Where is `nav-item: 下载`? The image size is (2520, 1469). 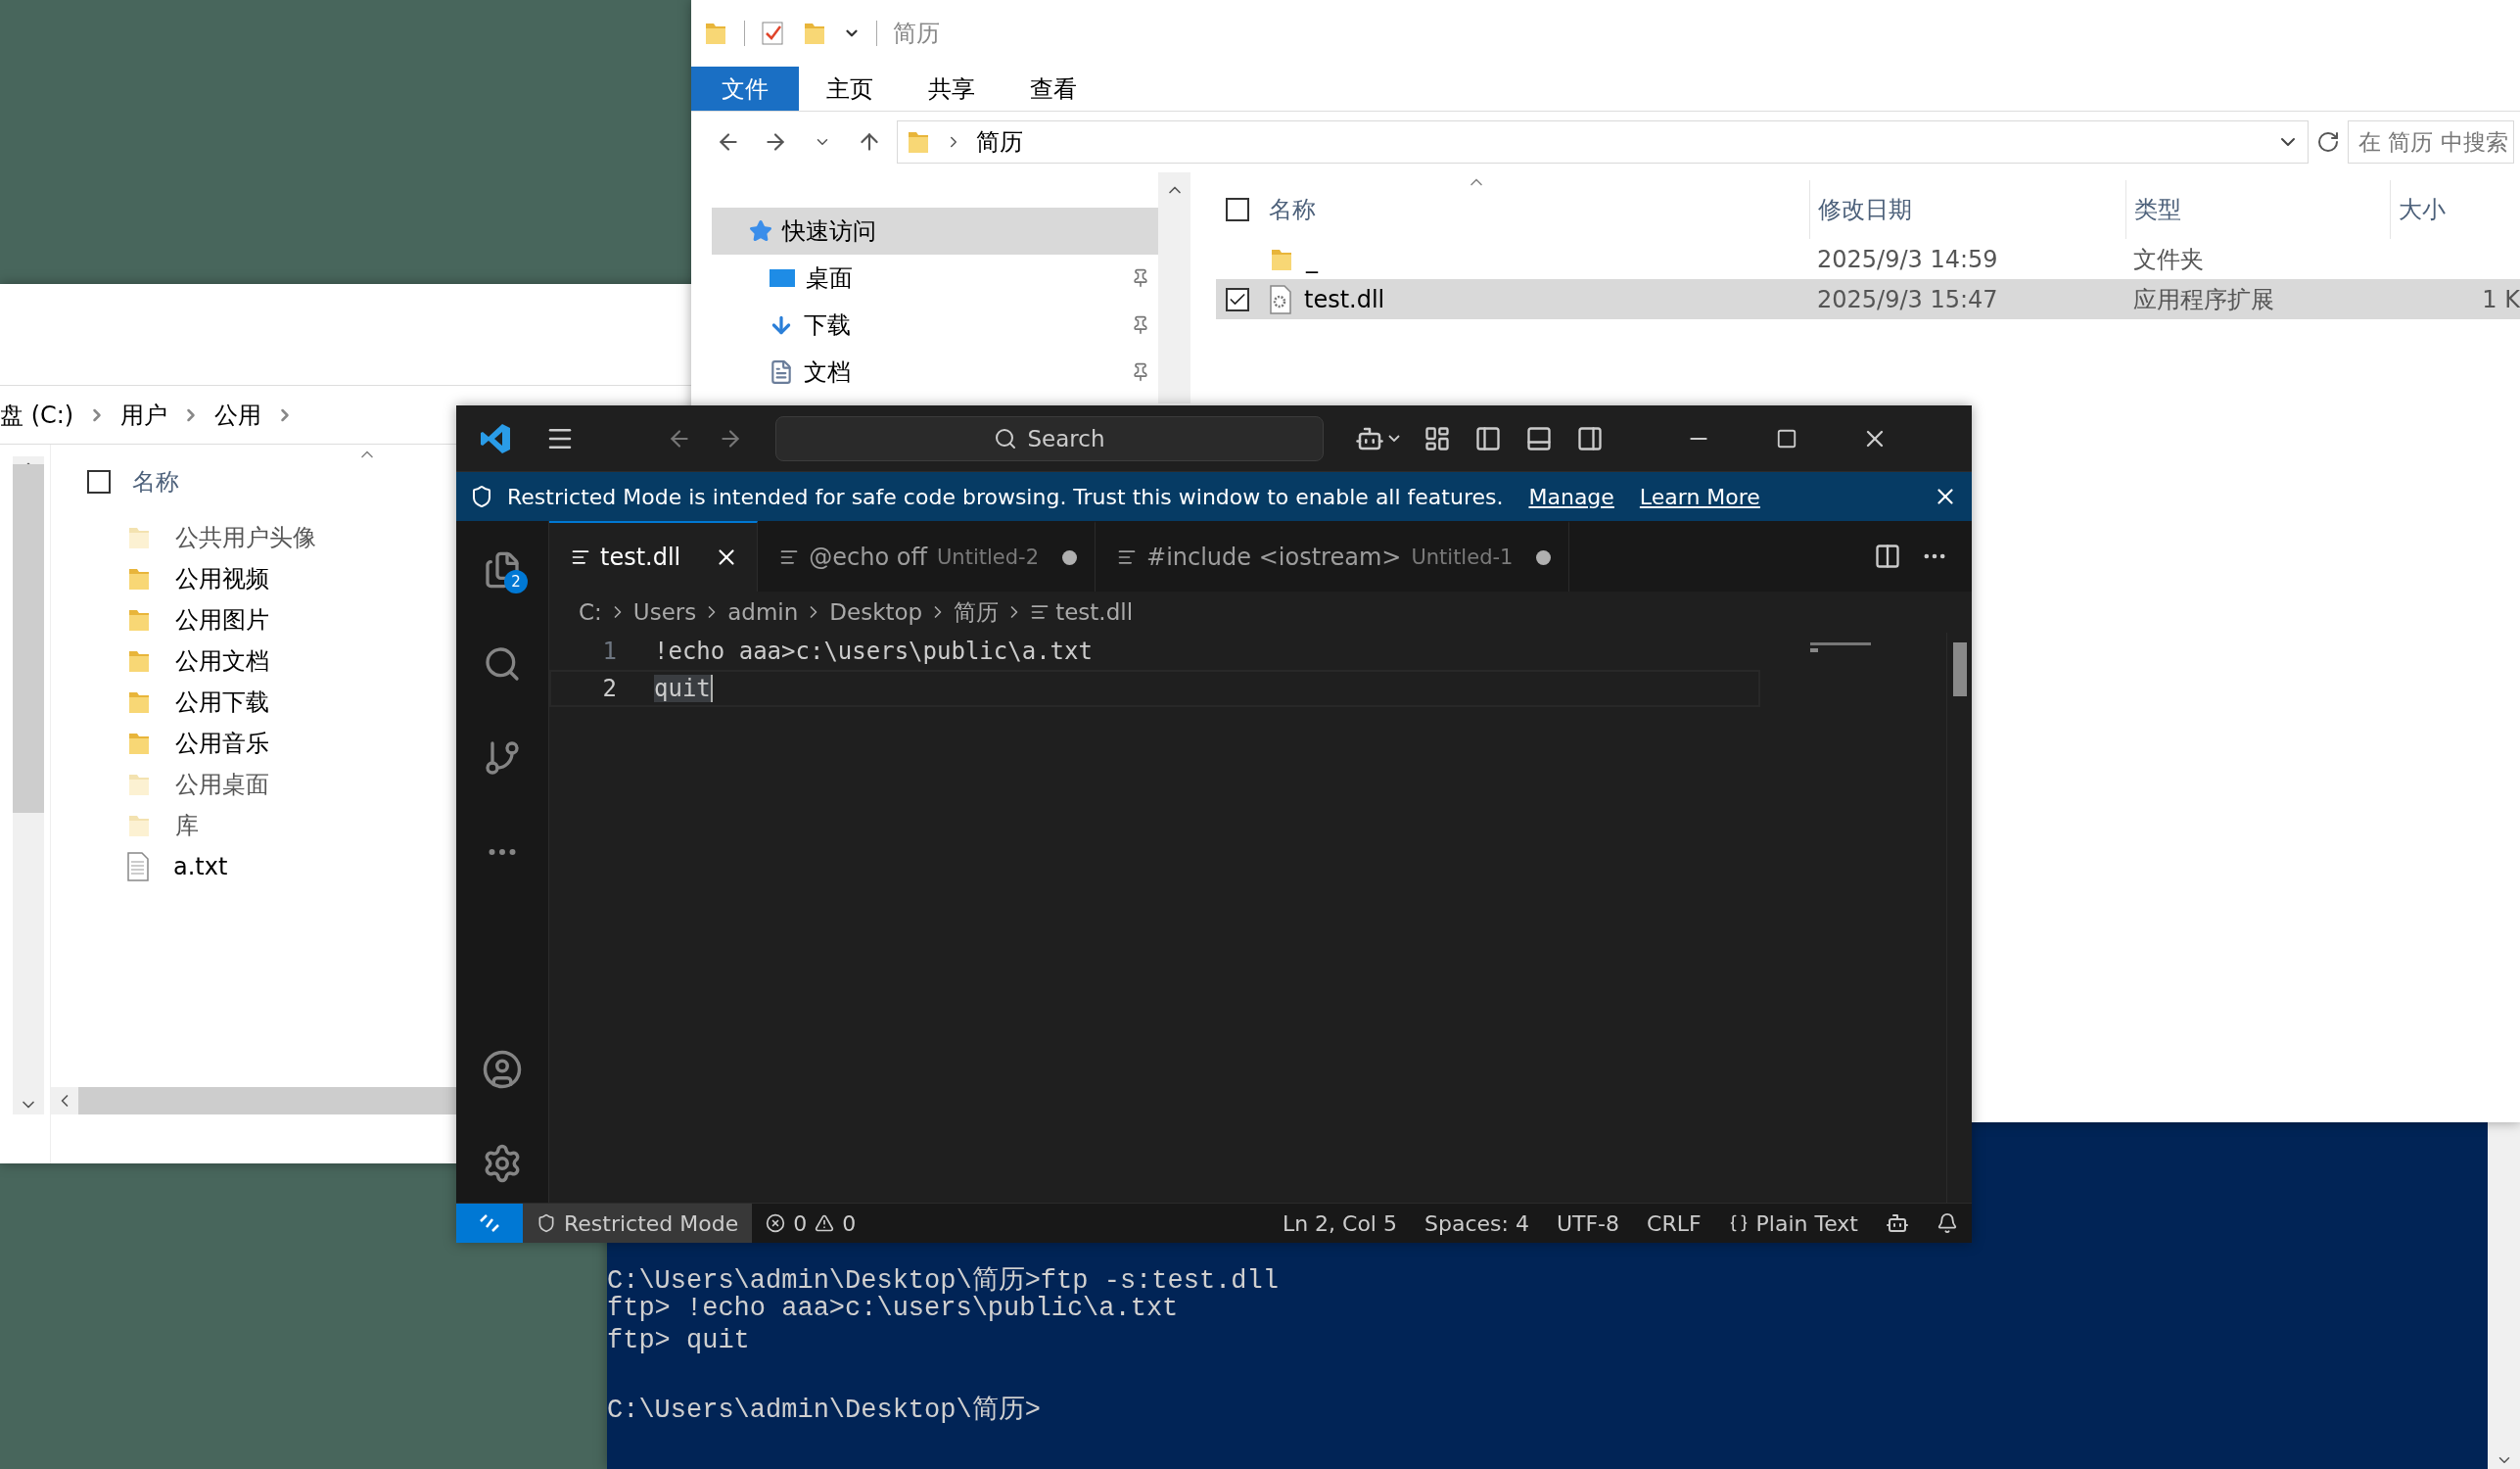 nav-item: 下载 is located at coordinates (935, 325).